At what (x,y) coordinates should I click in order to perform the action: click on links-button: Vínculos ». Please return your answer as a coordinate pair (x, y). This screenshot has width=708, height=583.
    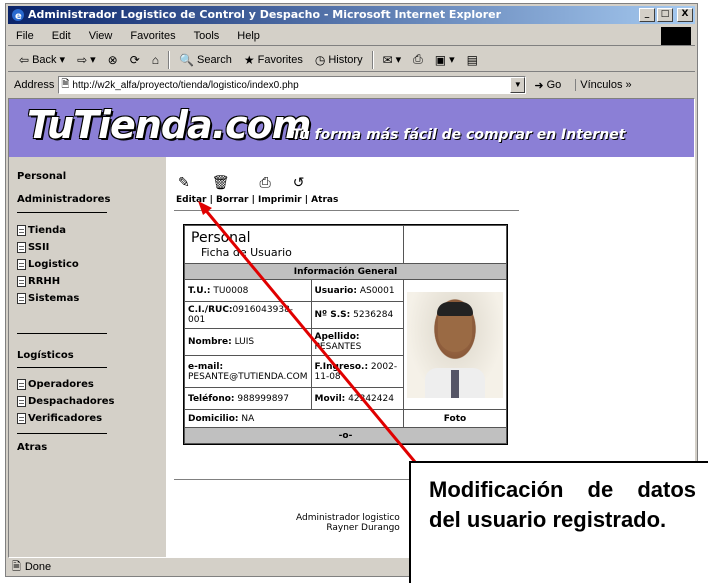
    Looking at the image, I should click on (603, 85).